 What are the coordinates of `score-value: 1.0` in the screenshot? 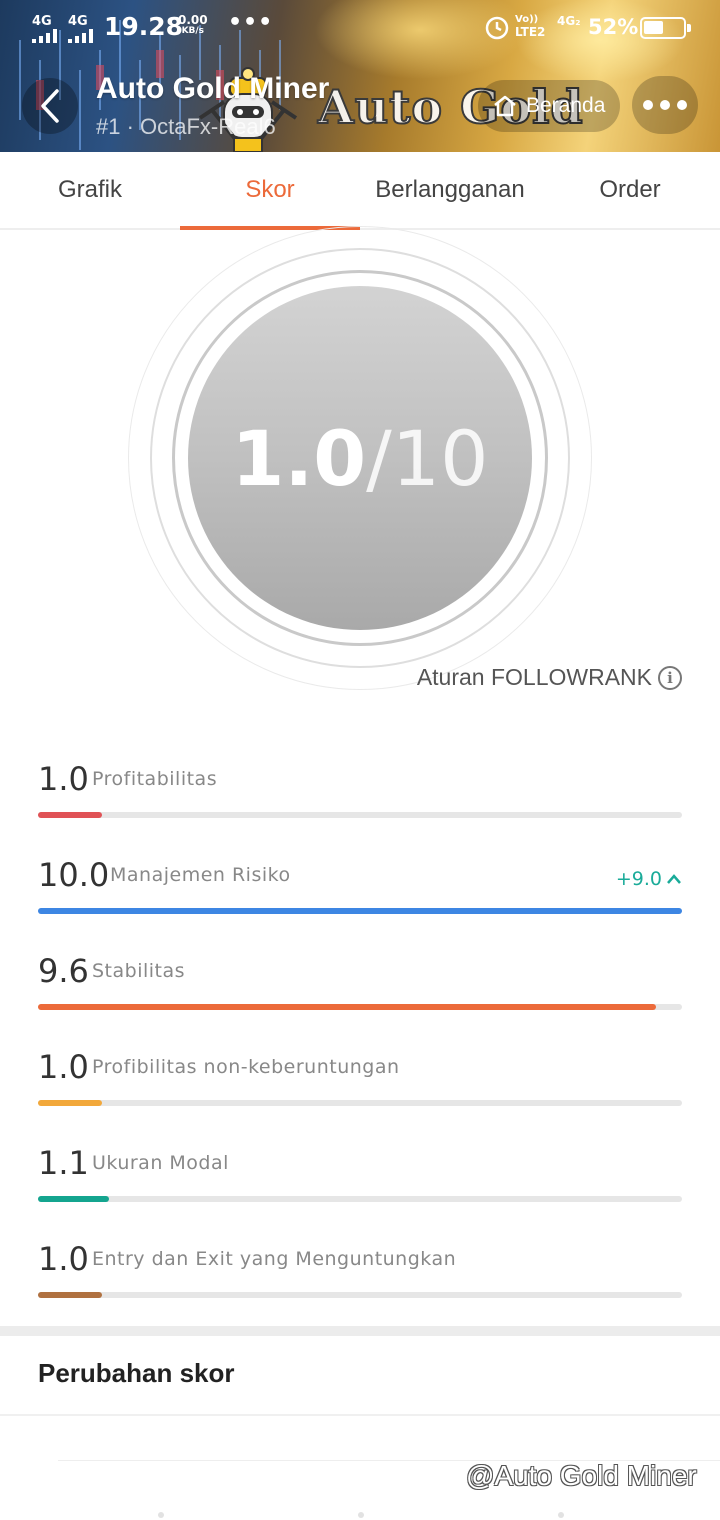 It's located at (299, 458).